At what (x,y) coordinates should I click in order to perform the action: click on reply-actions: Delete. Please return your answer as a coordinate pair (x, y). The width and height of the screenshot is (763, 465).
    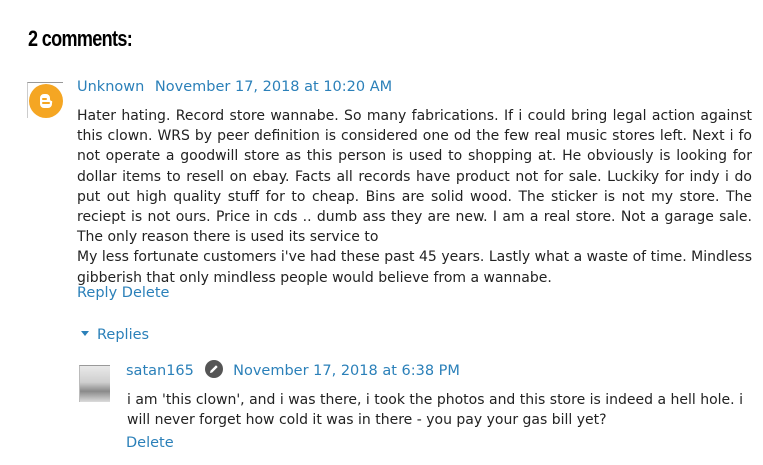
    Looking at the image, I should click on (150, 443).